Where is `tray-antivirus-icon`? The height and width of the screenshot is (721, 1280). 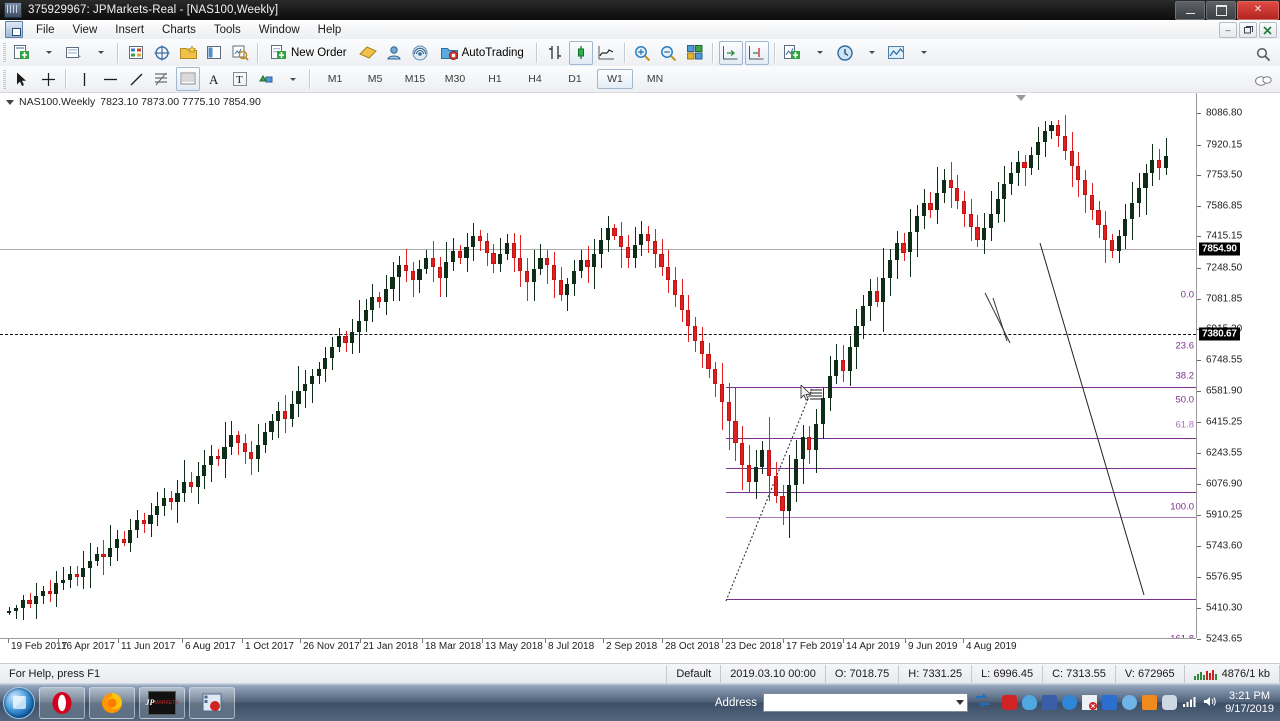 tray-antivirus-icon is located at coordinates (1010, 702).